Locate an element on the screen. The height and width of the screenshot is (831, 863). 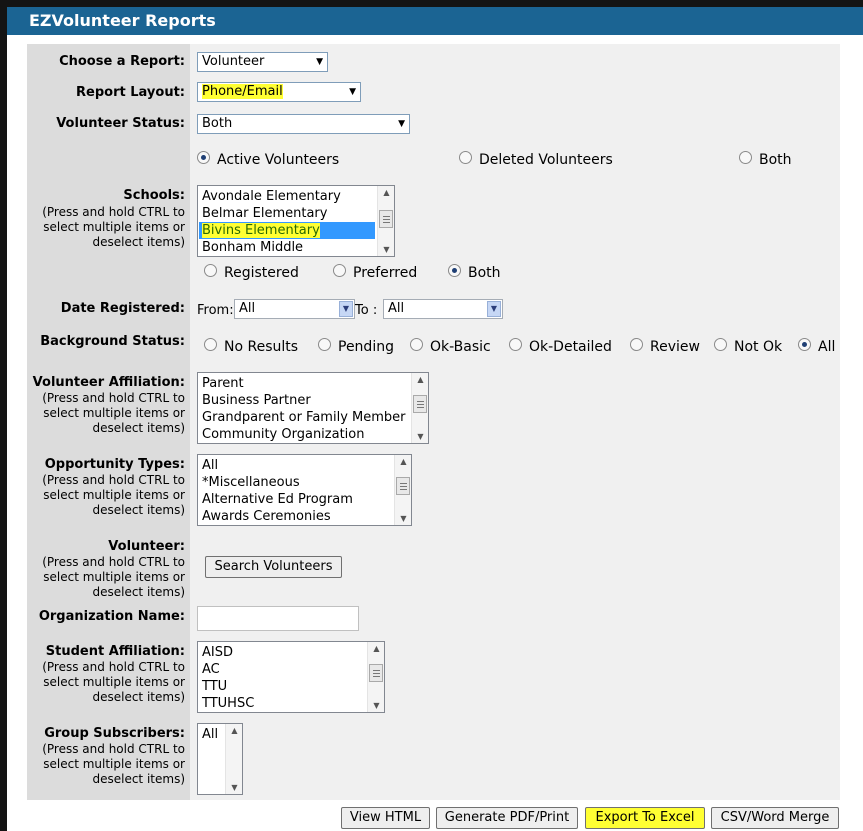
list-item: TTU is located at coordinates (214, 686).